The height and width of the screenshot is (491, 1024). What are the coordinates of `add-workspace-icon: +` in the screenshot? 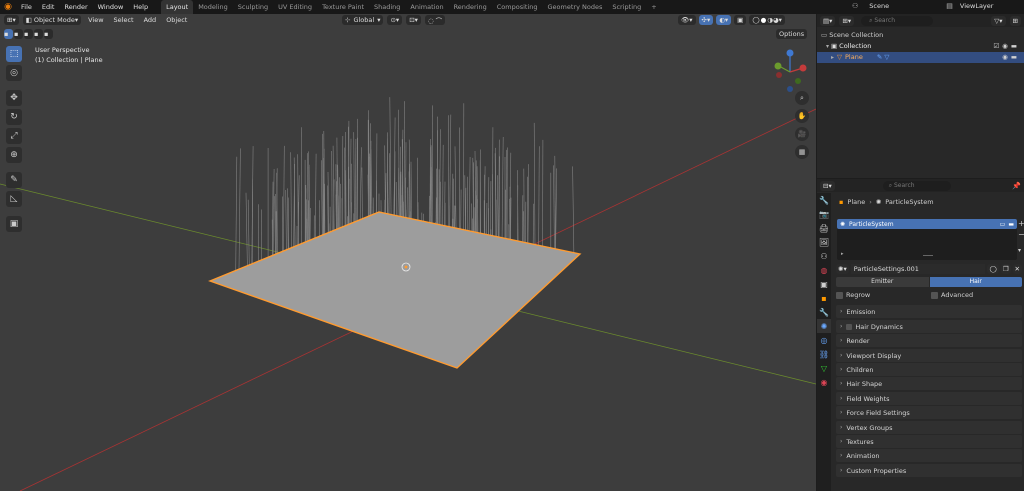 It's located at (653, 7).